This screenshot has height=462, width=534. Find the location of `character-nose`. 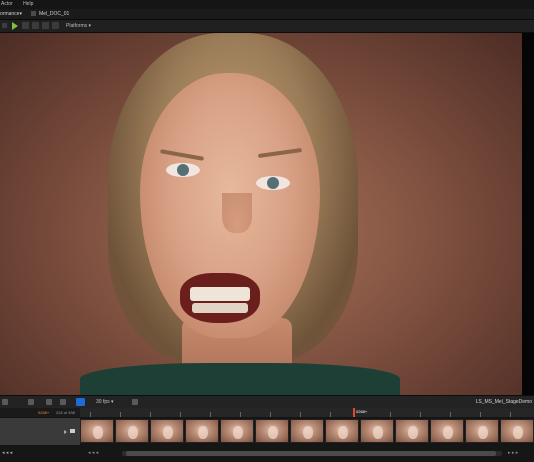

character-nose is located at coordinates (237, 213).